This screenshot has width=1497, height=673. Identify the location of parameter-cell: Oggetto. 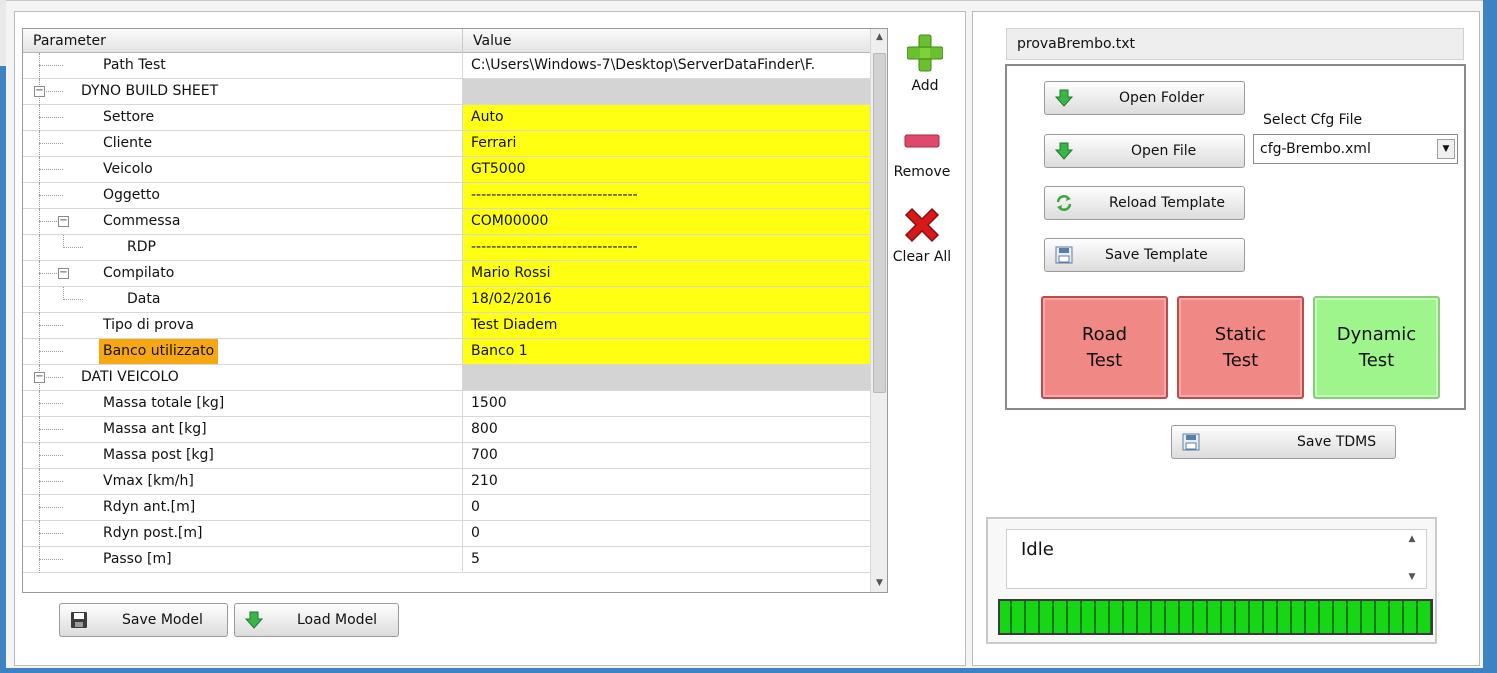
(243, 196).